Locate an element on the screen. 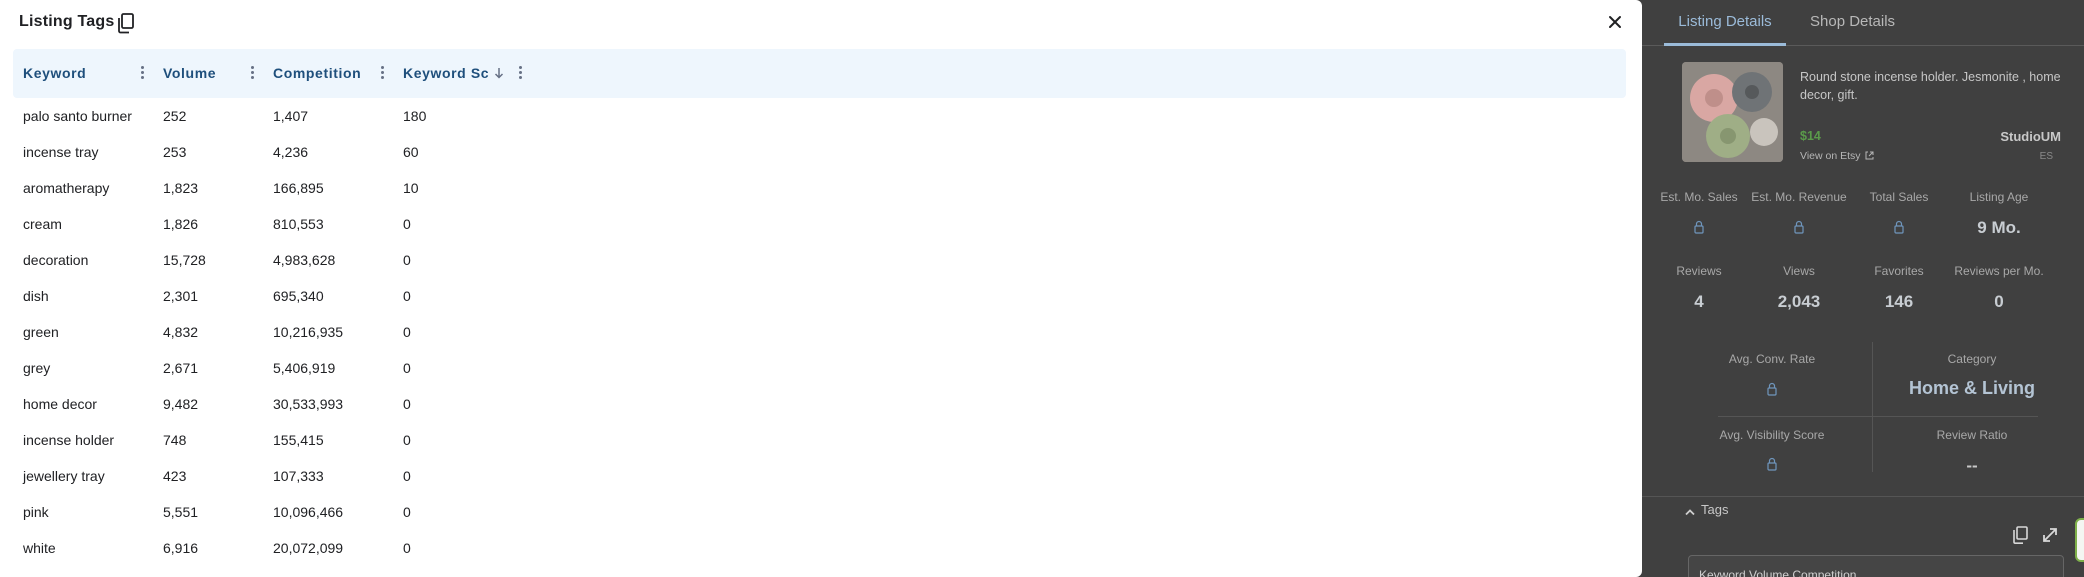 The width and height of the screenshot is (2084, 577). stat-value: 0 is located at coordinates (1999, 301).